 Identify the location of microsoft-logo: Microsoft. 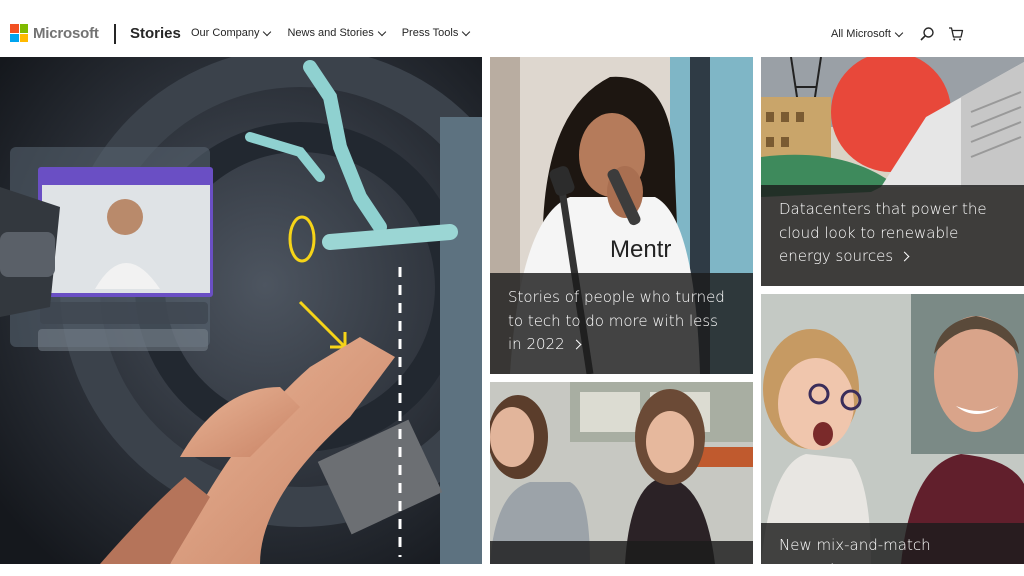
(54, 33).